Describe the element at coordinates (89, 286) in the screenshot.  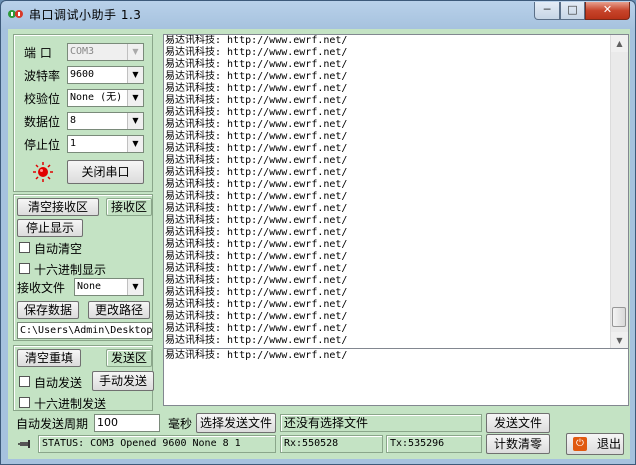
I see `receive-file-value: None` at that location.